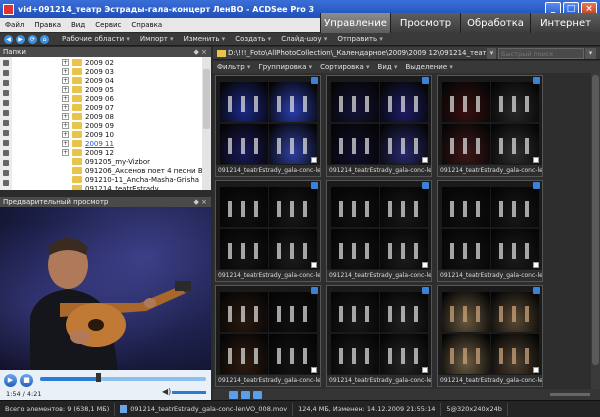 This screenshot has width=600, height=417. What do you see at coordinates (157, 39) in the screenshot?
I see `toolbar-import: Импорт` at bounding box center [157, 39].